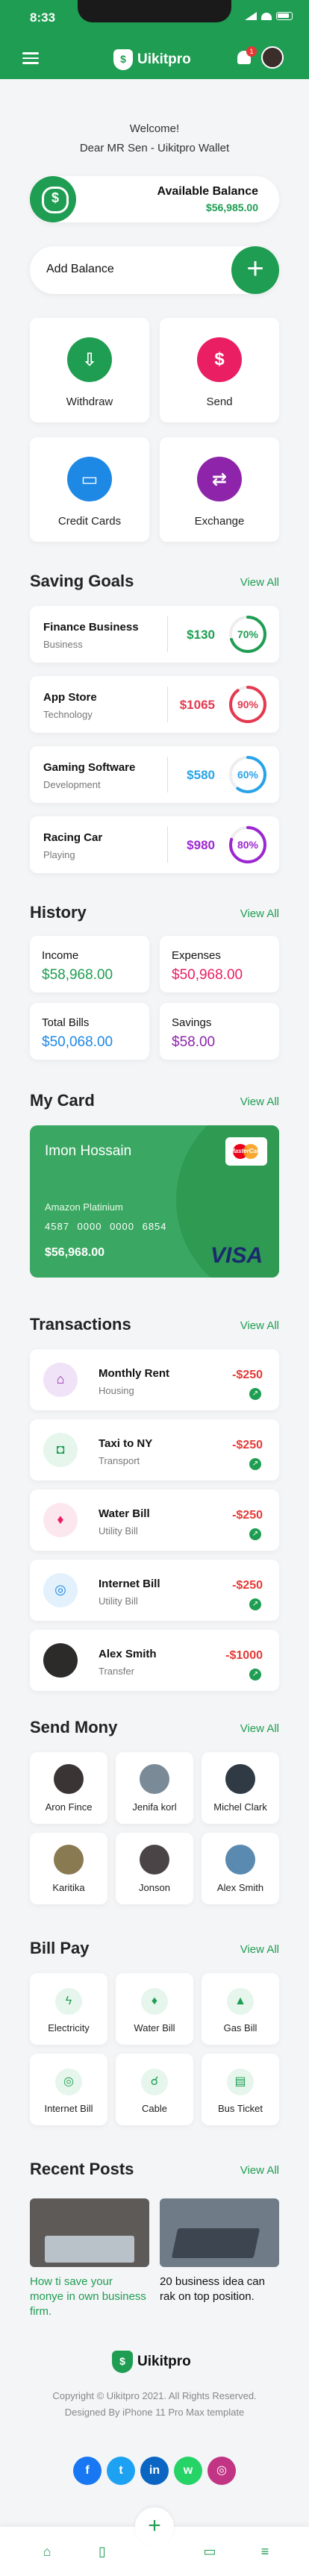 Image resolution: width=309 pixels, height=2576 pixels. What do you see at coordinates (89, 489) in the screenshot?
I see `credit-cards-button: ▭ Credit Cards` at bounding box center [89, 489].